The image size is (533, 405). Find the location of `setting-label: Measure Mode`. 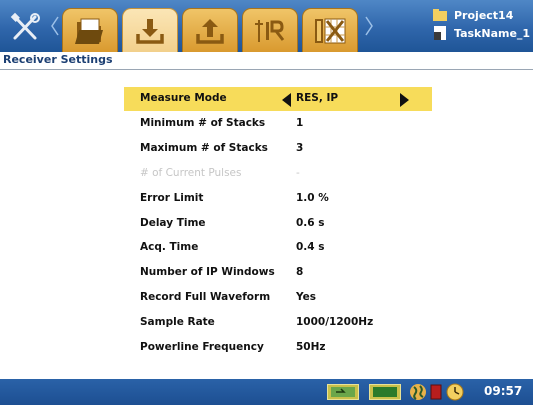

setting-label: Measure Mode is located at coordinates (183, 98).